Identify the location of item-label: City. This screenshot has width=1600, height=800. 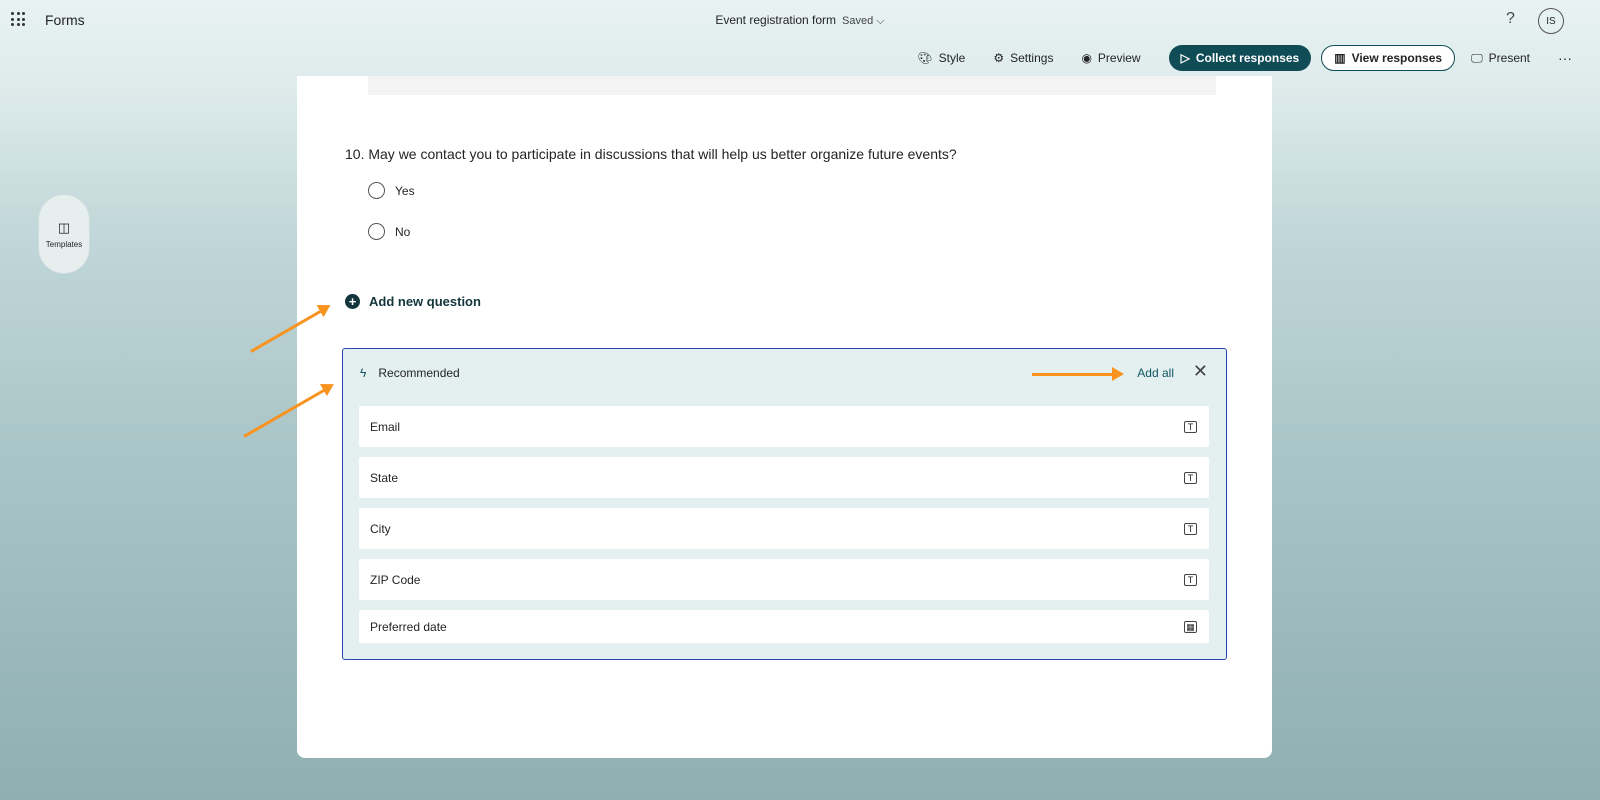
(380, 528).